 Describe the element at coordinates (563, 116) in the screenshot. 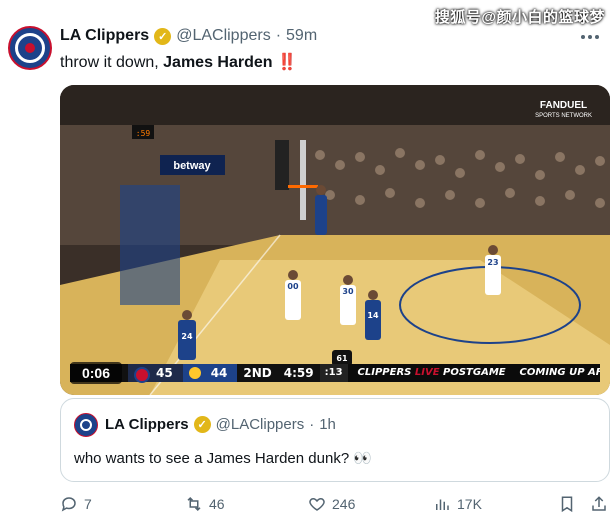

I see `network-logo-sub: SPORTS NETWORK` at that location.